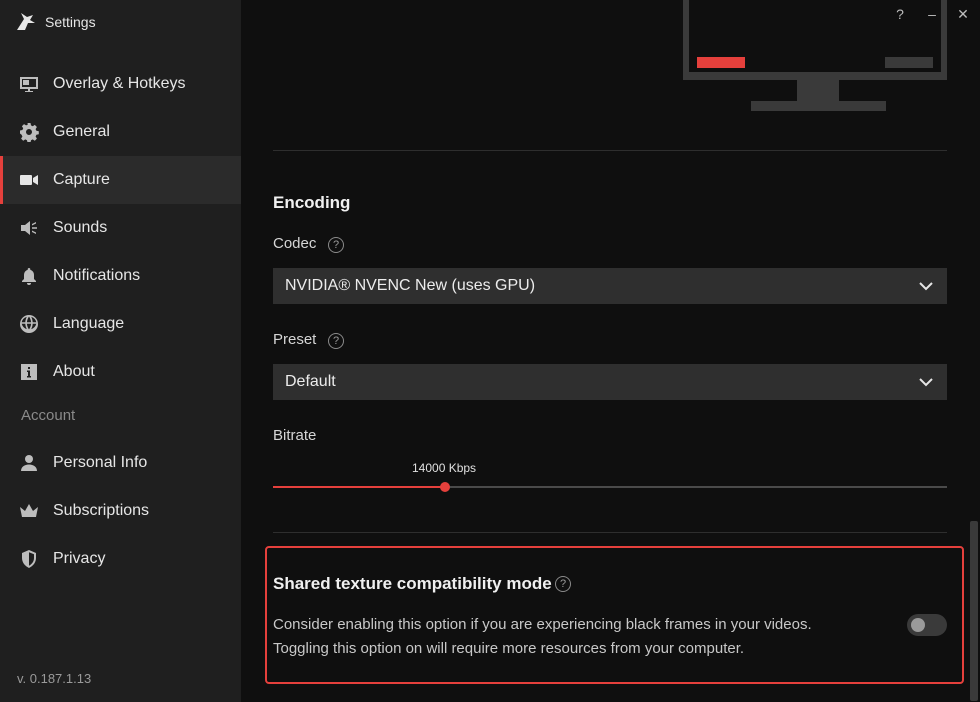 This screenshot has width=980, height=702. Describe the element at coordinates (295, 243) in the screenshot. I see `codec-label: Codec` at that location.